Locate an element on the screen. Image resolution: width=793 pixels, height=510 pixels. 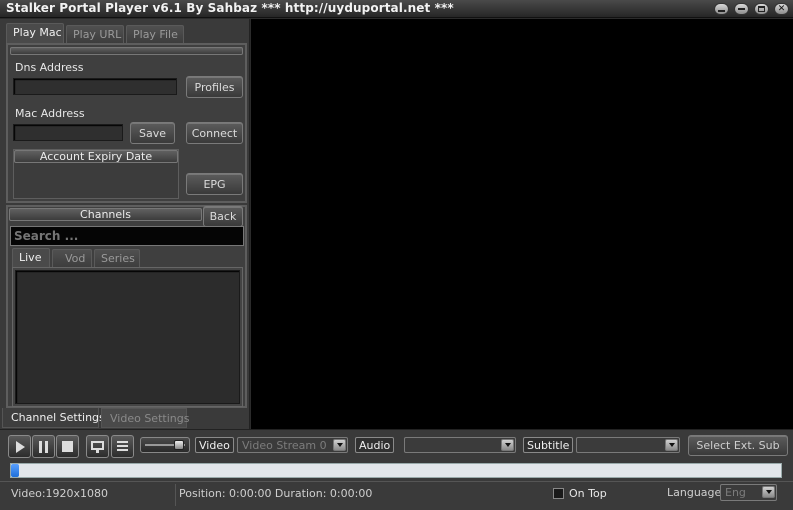
close-icon: ✕ is located at coordinates (781, 8).